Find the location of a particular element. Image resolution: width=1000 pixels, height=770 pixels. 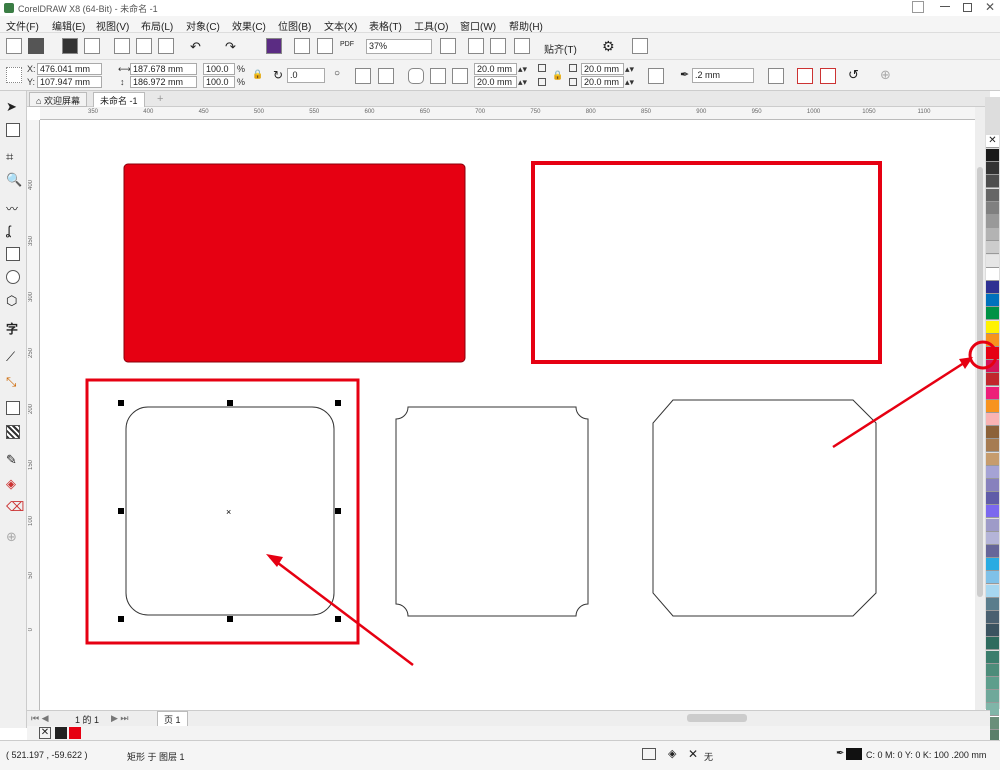

print-icon is located at coordinates (92, 46).